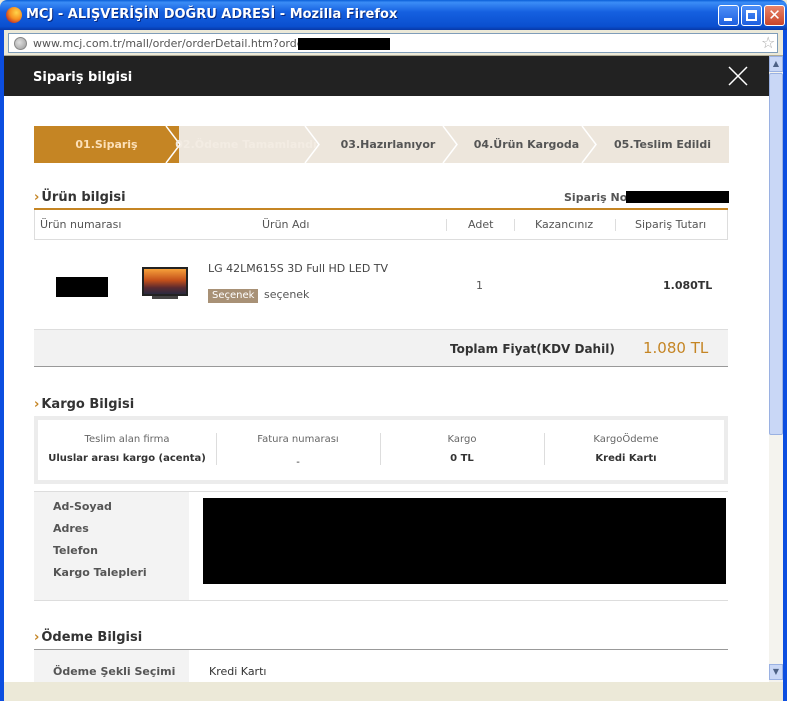 This screenshot has height=701, width=787. Describe the element at coordinates (298, 450) in the screenshot. I see `invoice-number: Fatura numarası -` at that location.